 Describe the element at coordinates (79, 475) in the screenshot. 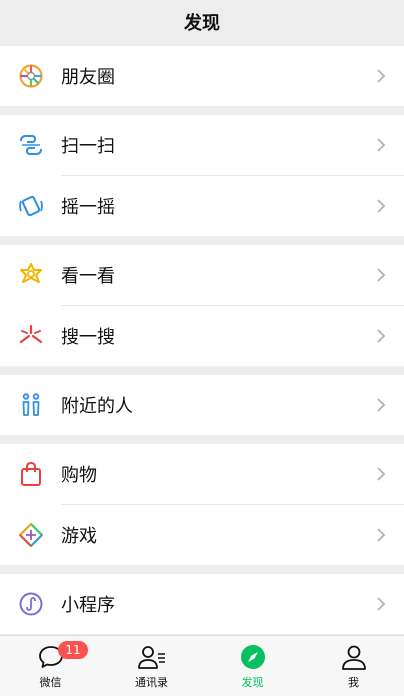

I see `menu-item-label: 购物` at that location.